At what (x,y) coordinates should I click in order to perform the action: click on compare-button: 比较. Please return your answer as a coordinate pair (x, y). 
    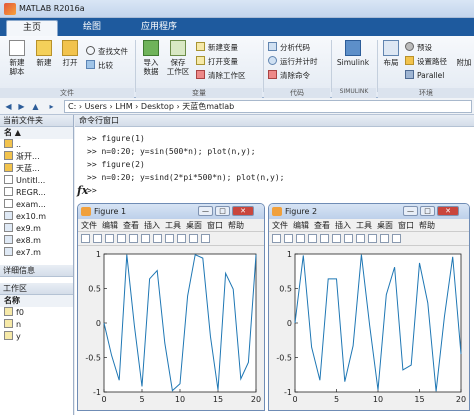
    Looking at the image, I should click on (99, 65).